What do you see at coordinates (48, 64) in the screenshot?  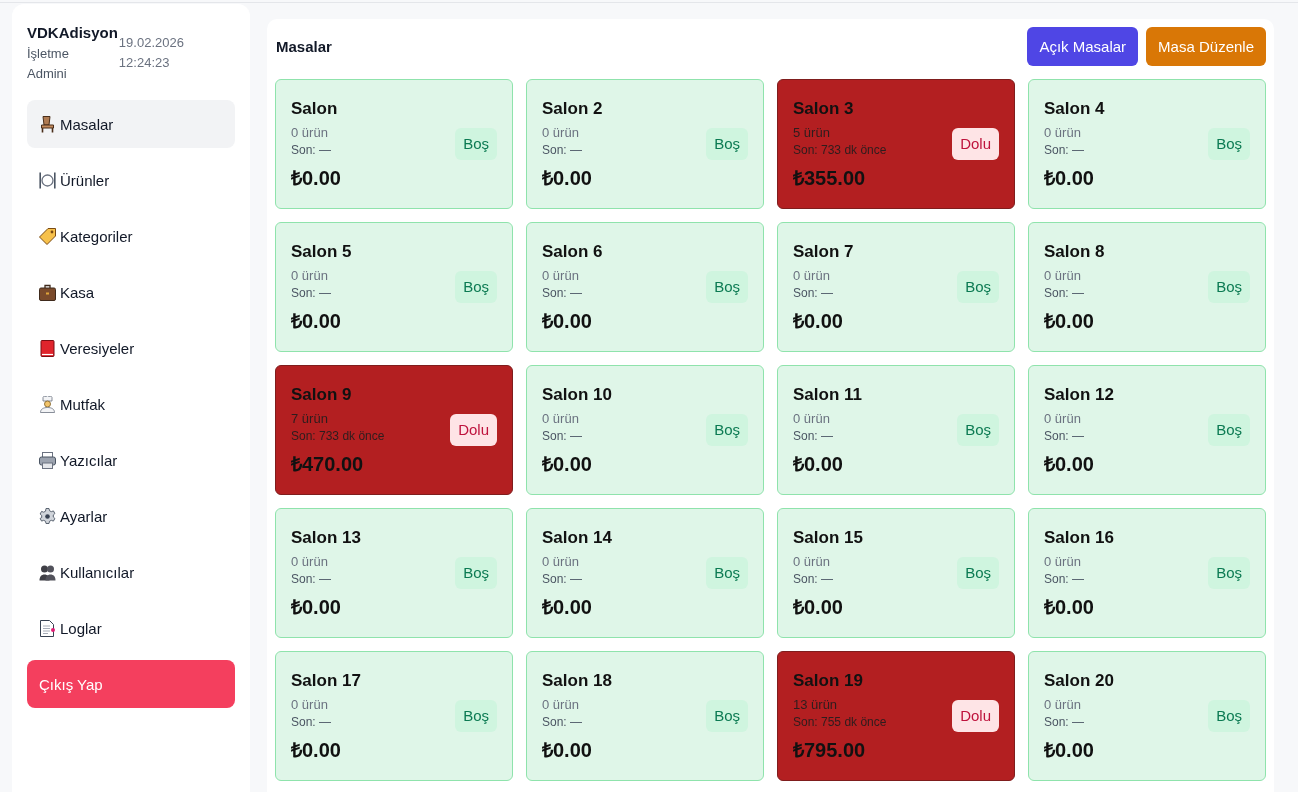 I see `user-role: İşletme Admini` at bounding box center [48, 64].